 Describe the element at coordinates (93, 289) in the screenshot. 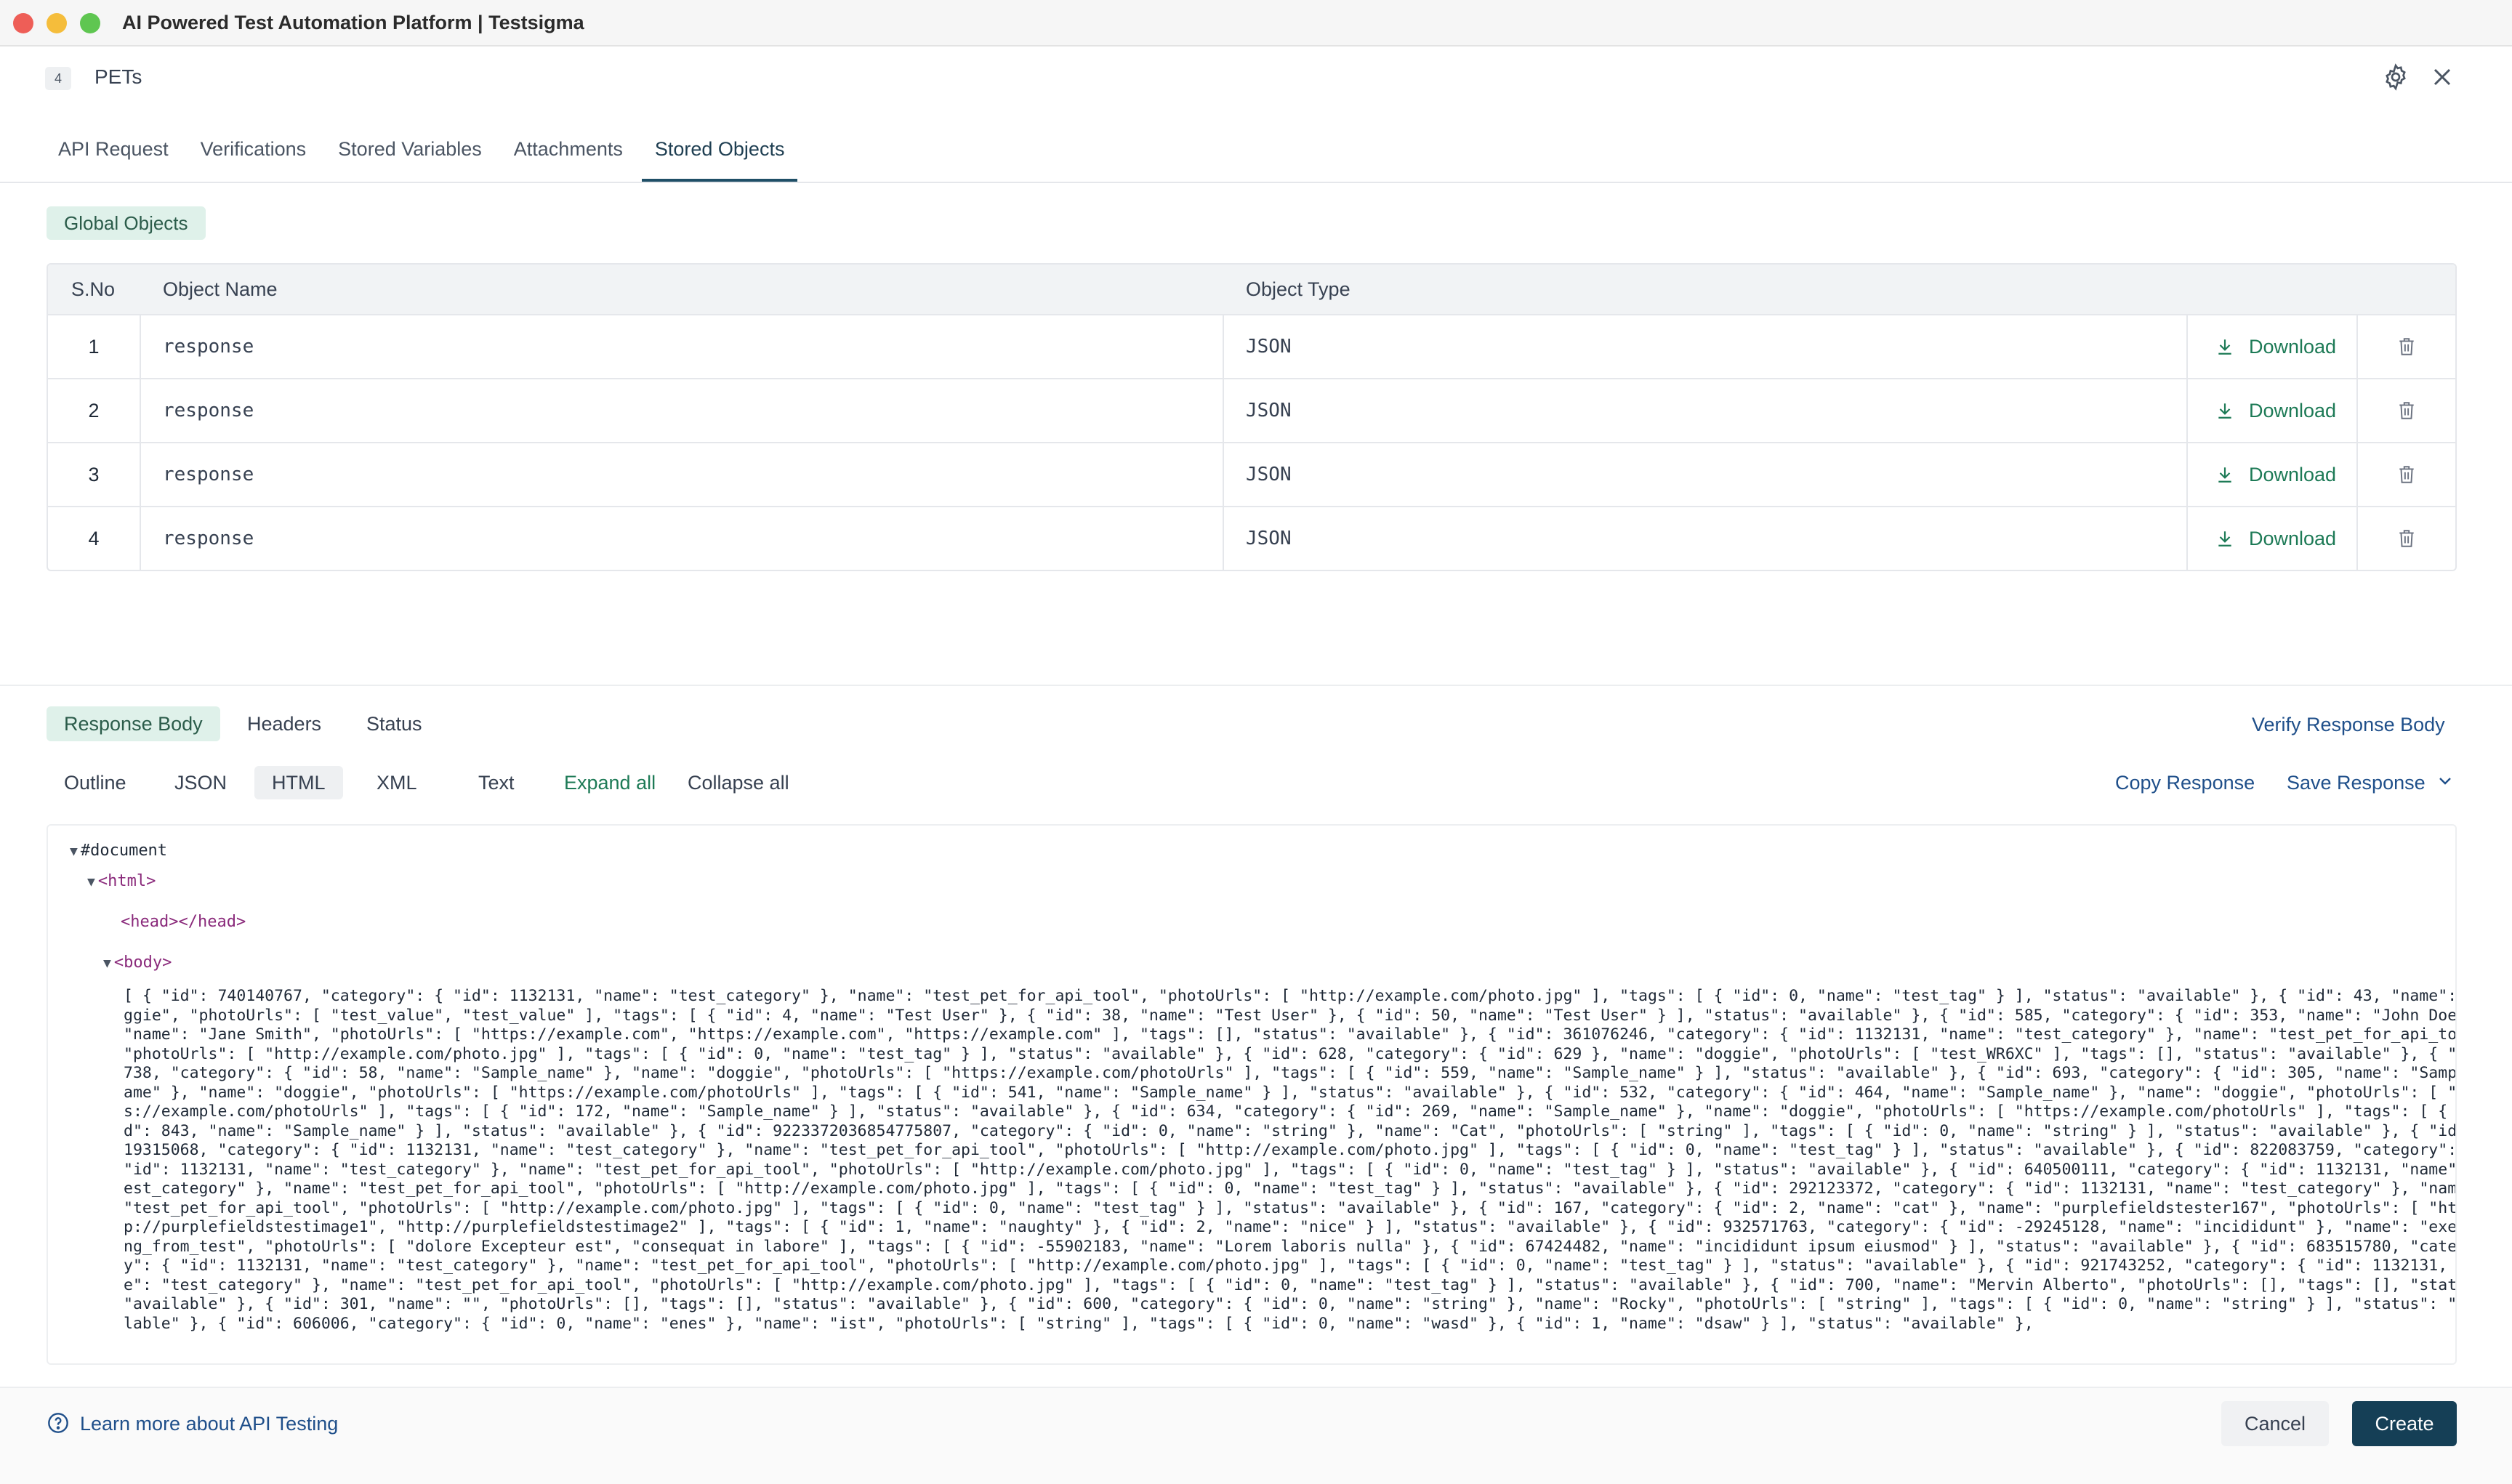

I see `column-header-sno: S.No` at that location.